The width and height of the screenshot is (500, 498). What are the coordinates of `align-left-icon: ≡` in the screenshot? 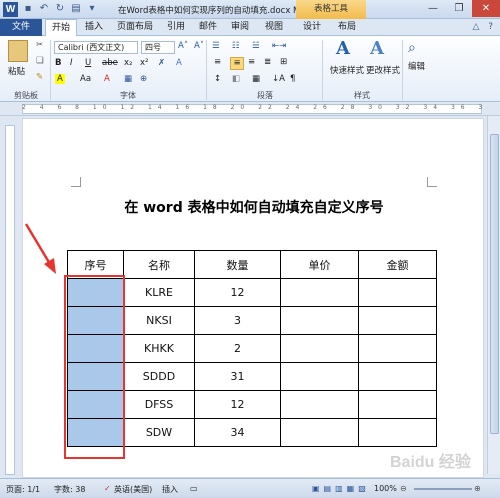 It's located at (220, 63).